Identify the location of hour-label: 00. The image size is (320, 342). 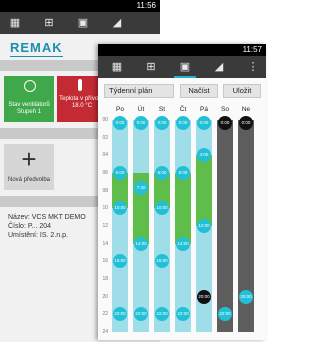
(105, 120).